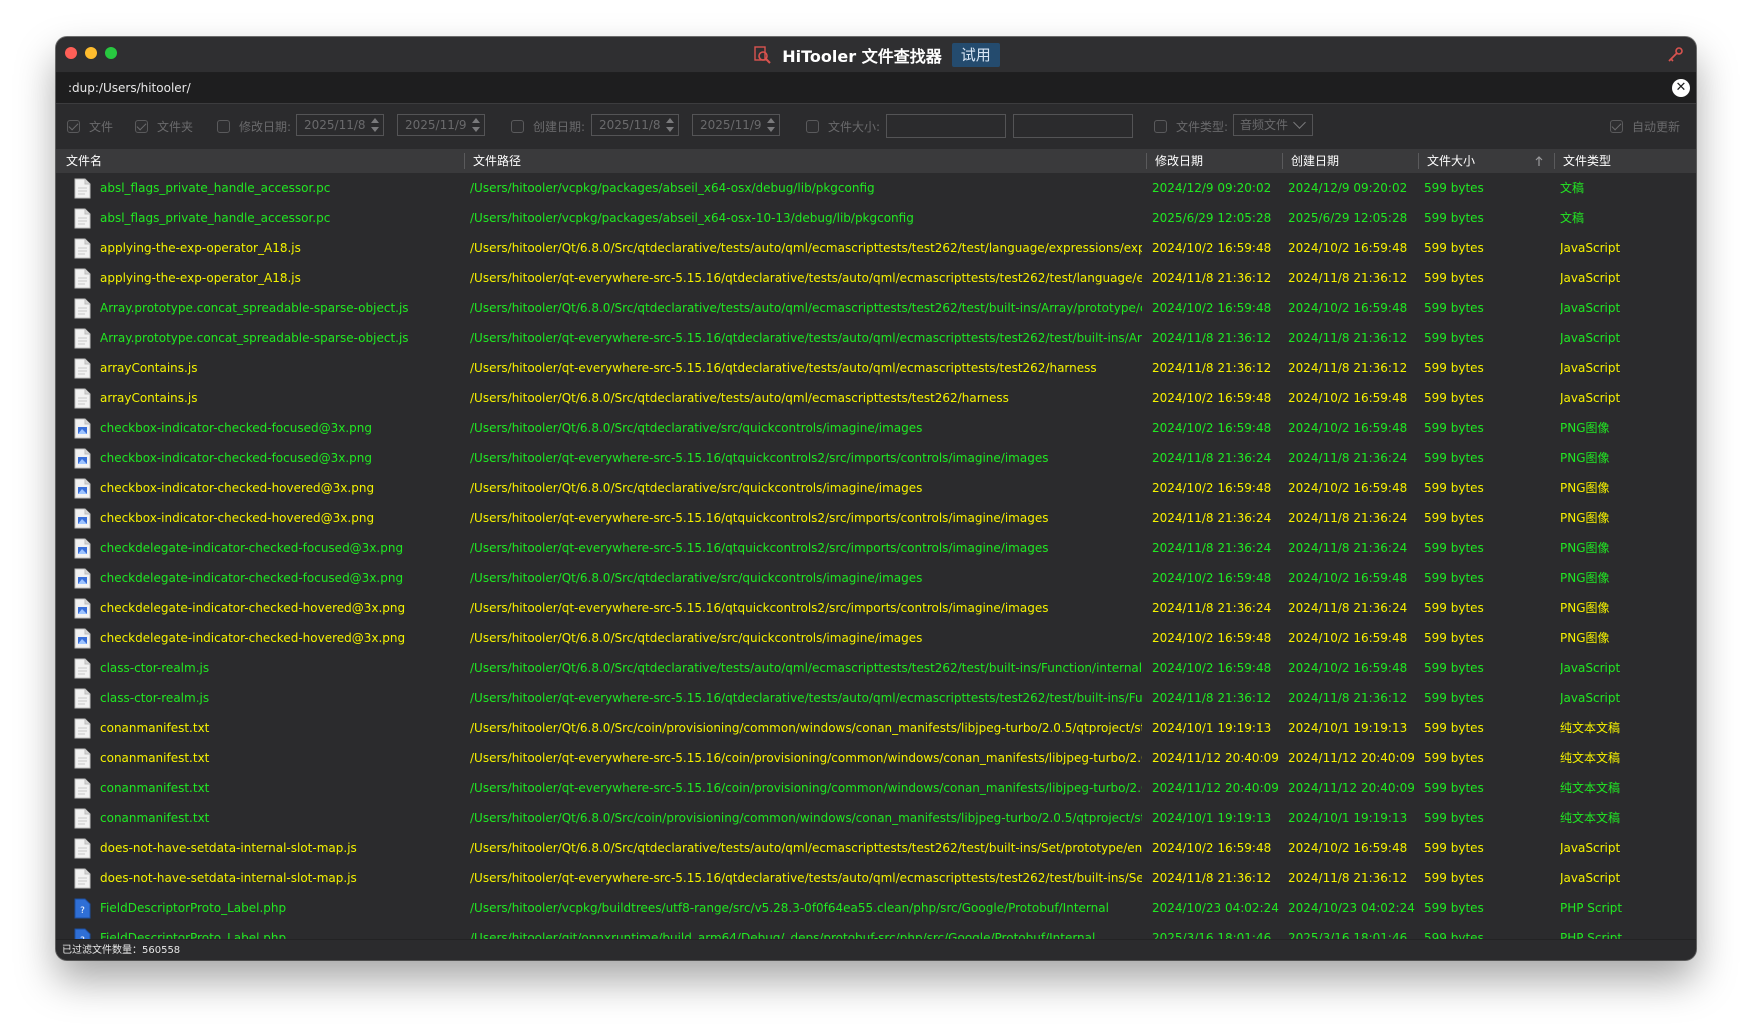 The height and width of the screenshot is (1033, 1750). I want to click on column-header-type: 文件类型, so click(1624, 161).